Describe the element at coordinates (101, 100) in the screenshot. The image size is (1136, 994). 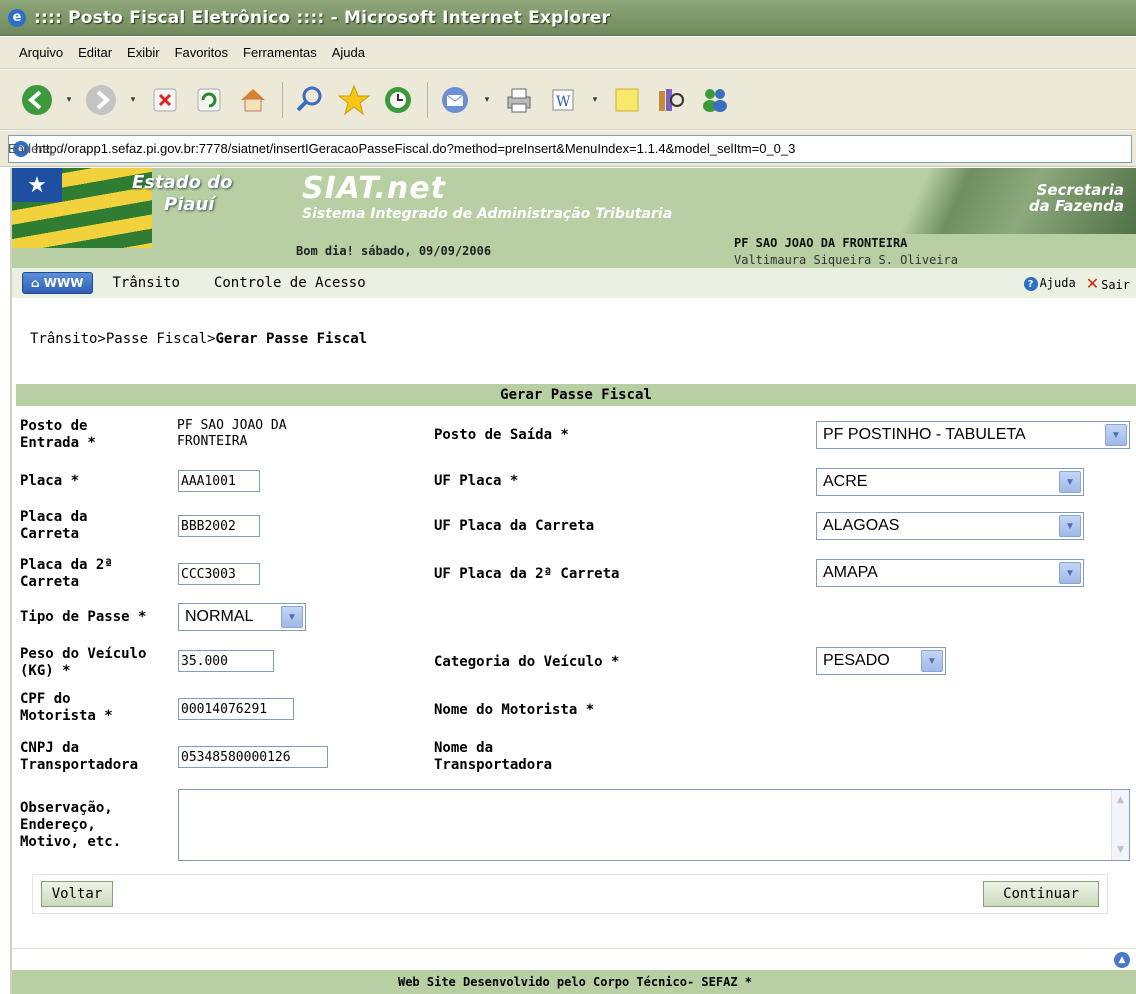
I see `forward-icon` at that location.